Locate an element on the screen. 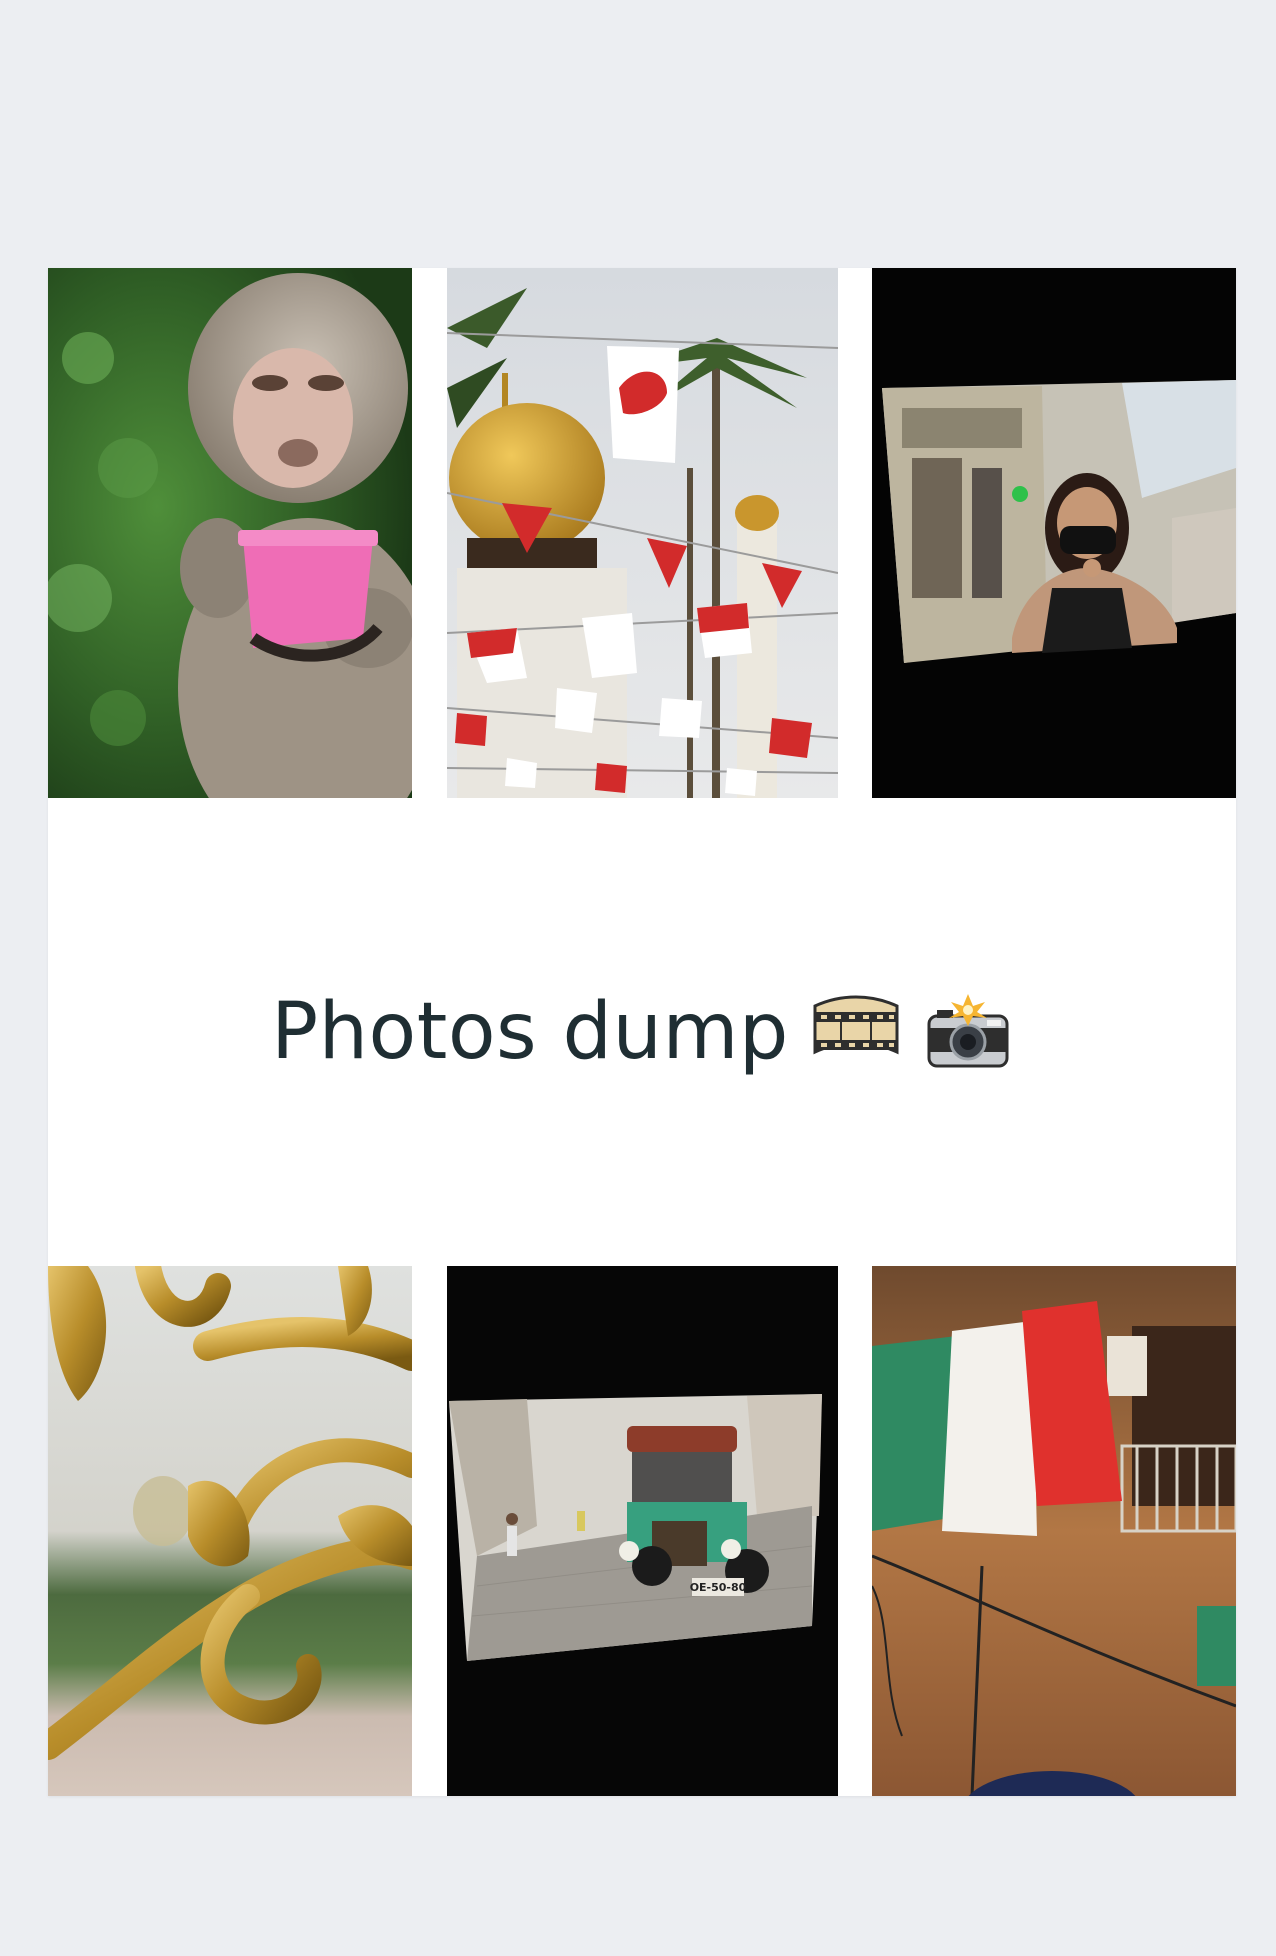 Image resolution: width=1276 pixels, height=1956 pixels. post-title: Photos dump is located at coordinates (642, 1032).